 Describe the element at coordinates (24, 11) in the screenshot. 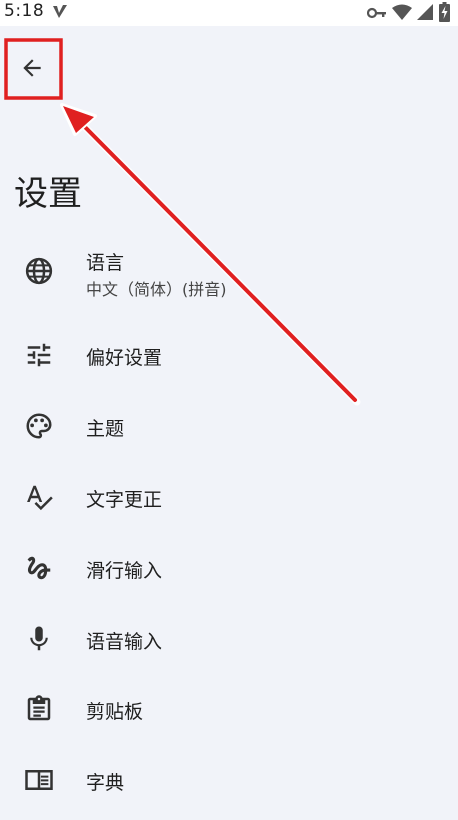

I see `status-time: 5:18` at that location.